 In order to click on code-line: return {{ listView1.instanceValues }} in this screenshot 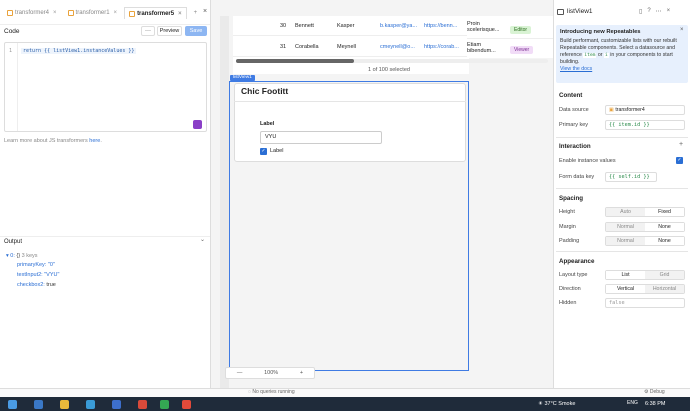, I will do `click(79, 51)`.